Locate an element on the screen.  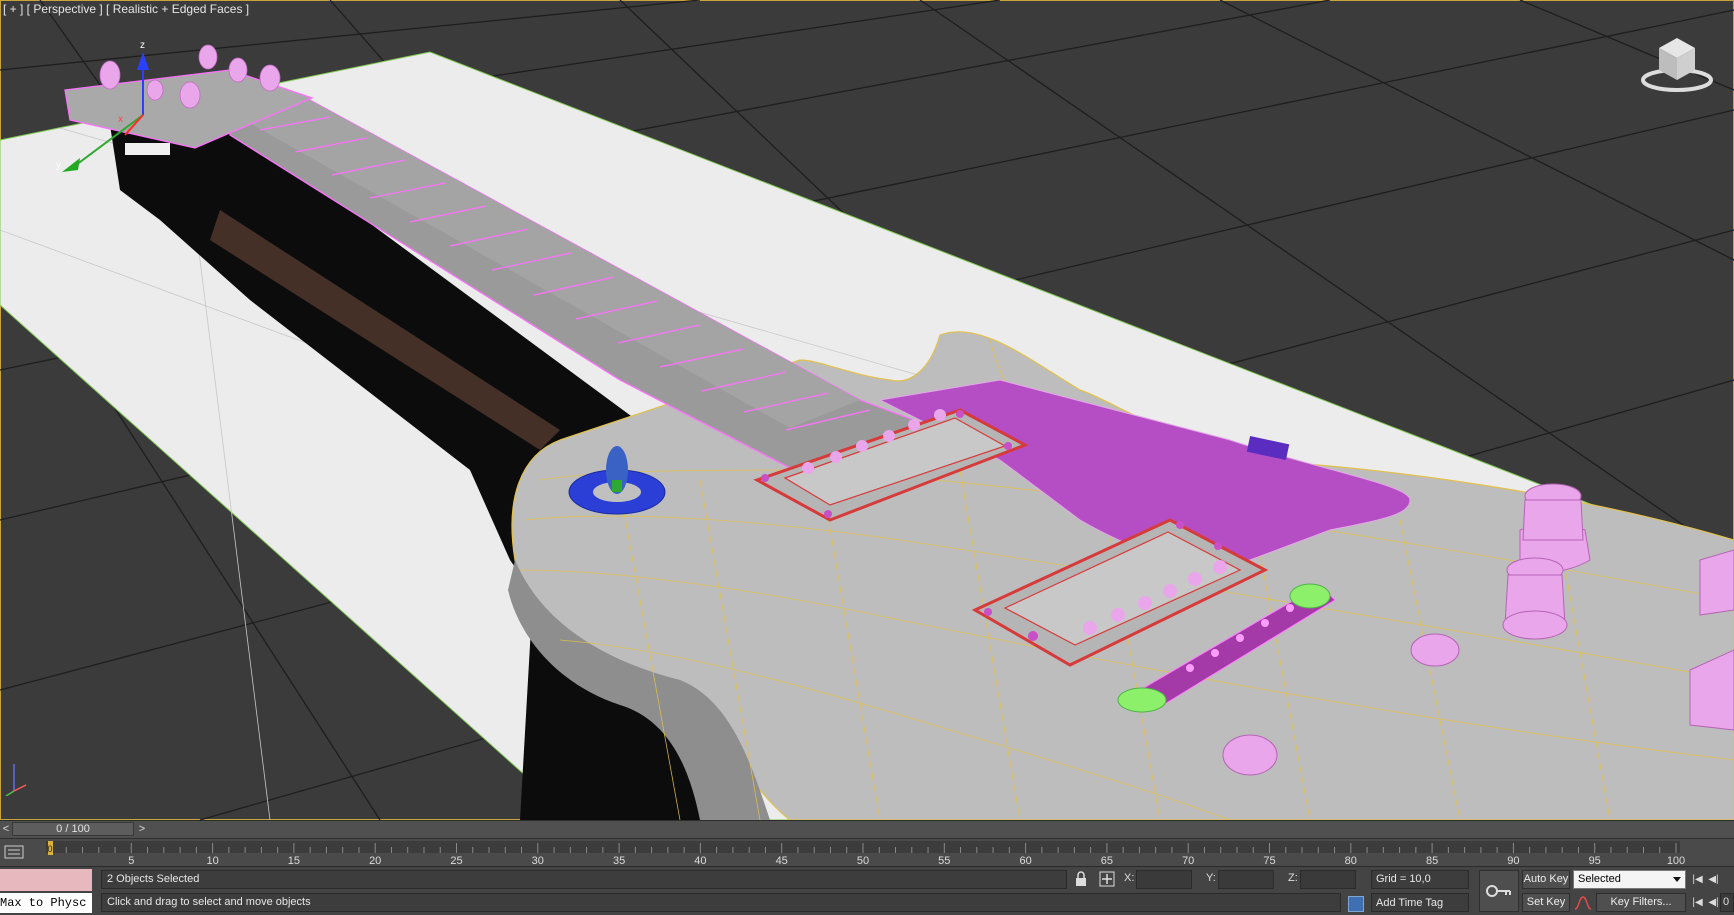
viewcube-icon is located at coordinates (1677, 62).